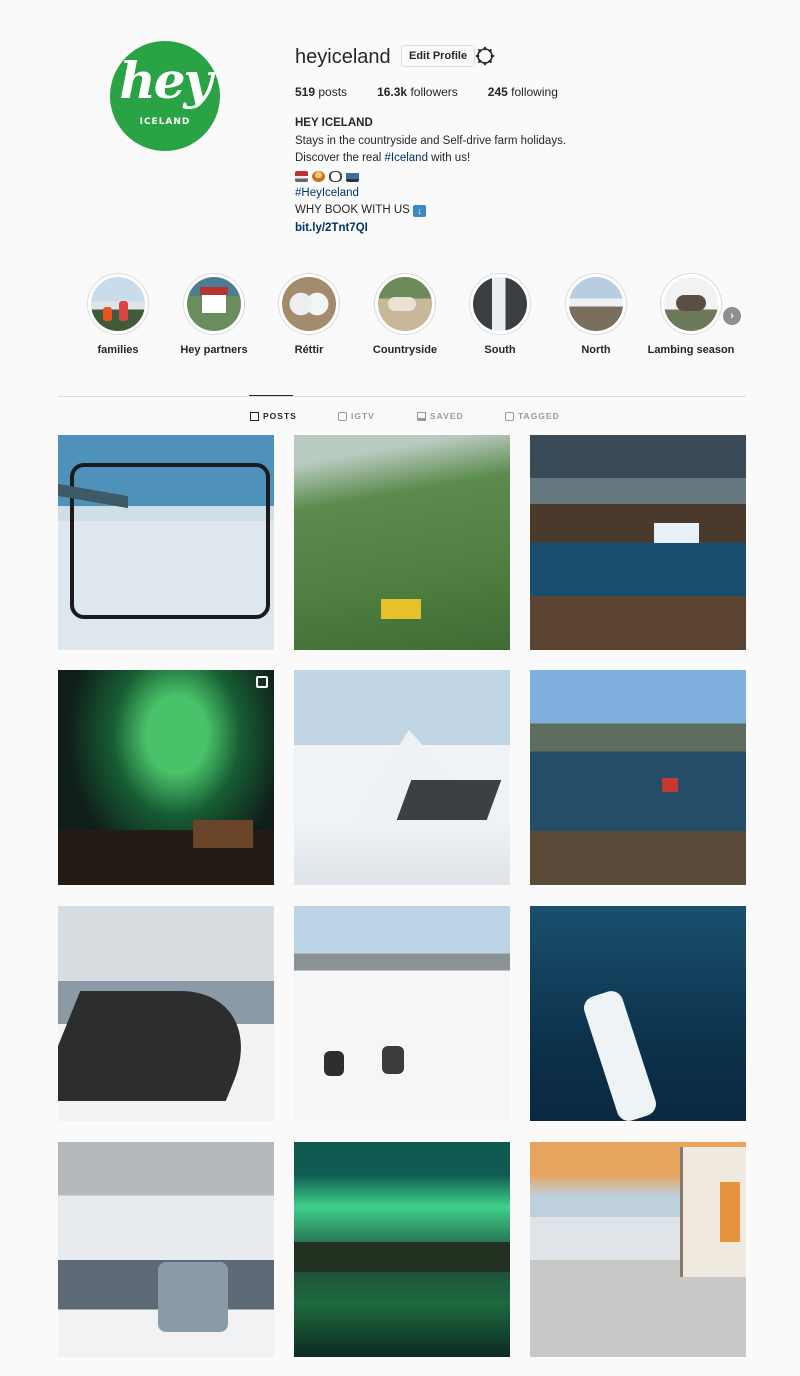  What do you see at coordinates (318, 176) in the screenshot?
I see `farmer-emoji-icon` at bounding box center [318, 176].